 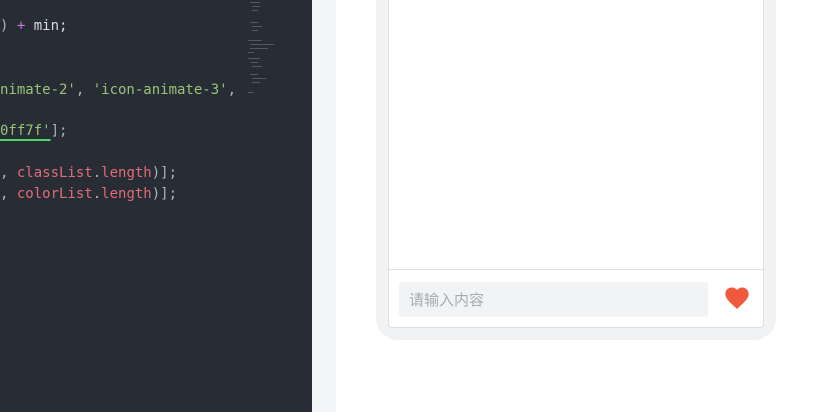 What do you see at coordinates (38, 90) in the screenshot?
I see `code-token: nimate-2'` at bounding box center [38, 90].